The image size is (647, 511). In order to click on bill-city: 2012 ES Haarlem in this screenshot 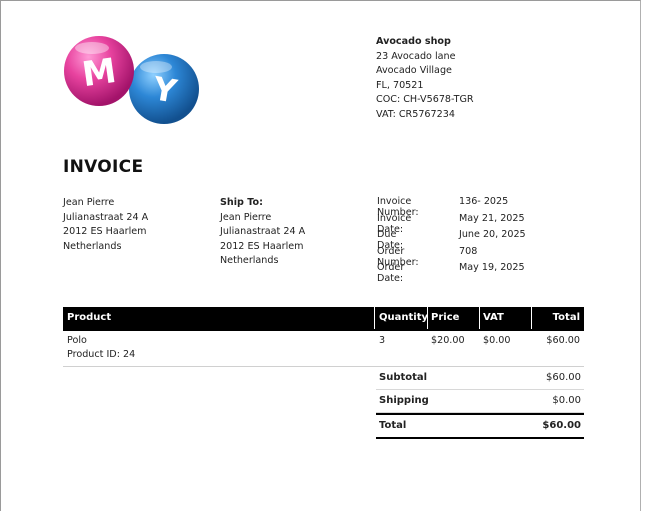, I will do `click(105, 232)`.